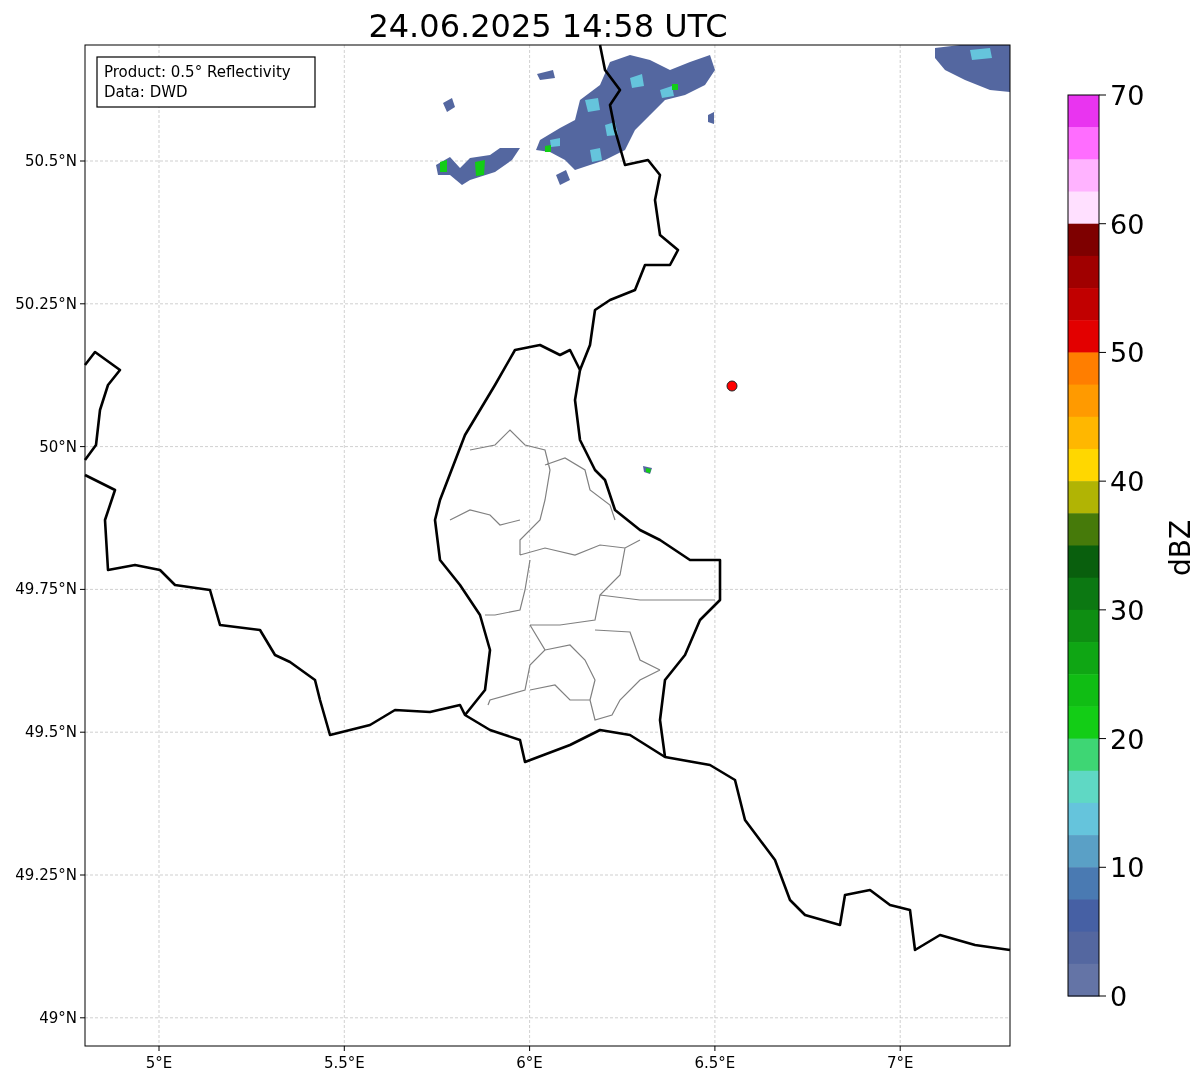  I want to click on colorbar-tick-label: 70, so click(1127, 95).